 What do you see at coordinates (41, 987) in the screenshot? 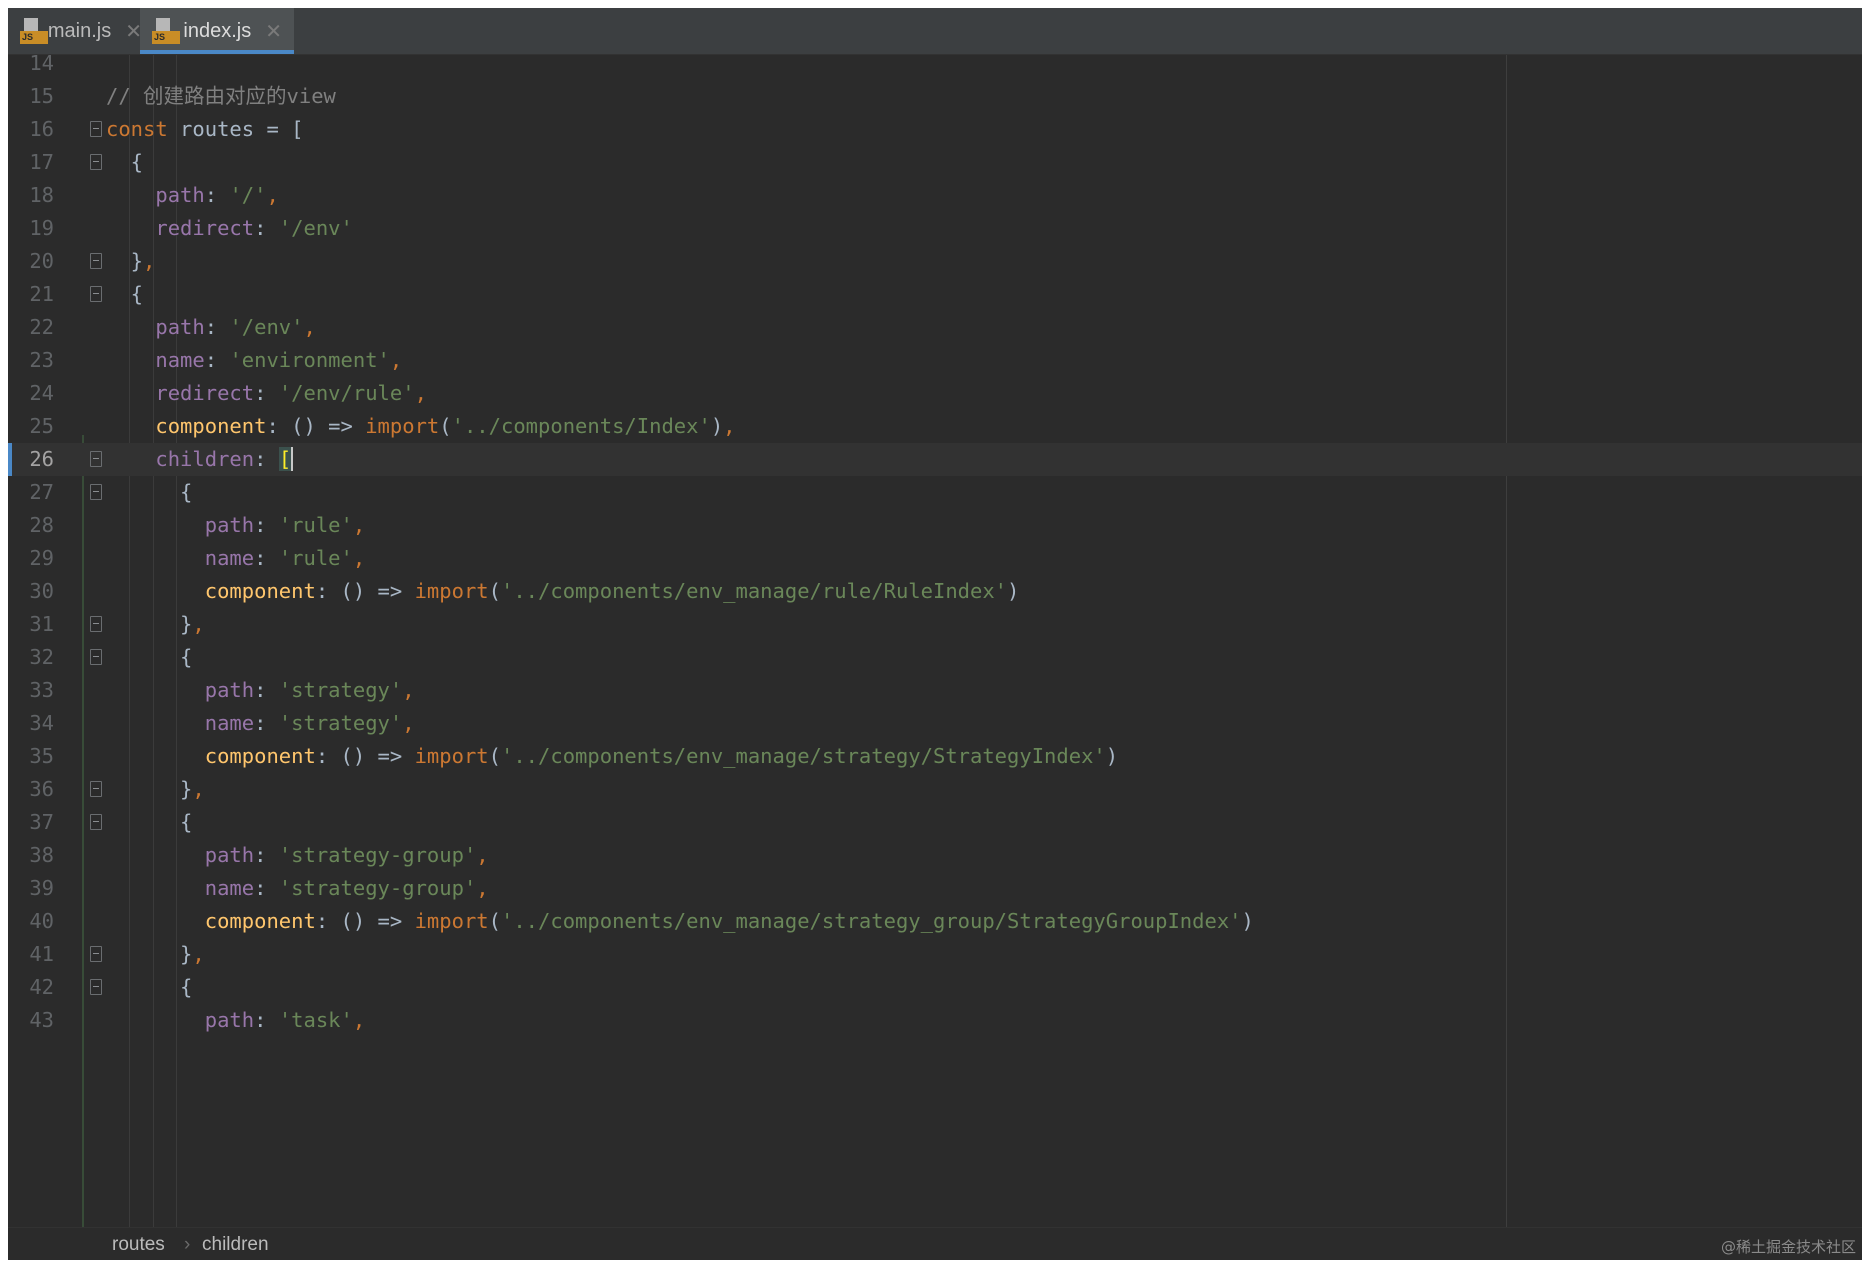
I see `line-number: 42` at bounding box center [41, 987].